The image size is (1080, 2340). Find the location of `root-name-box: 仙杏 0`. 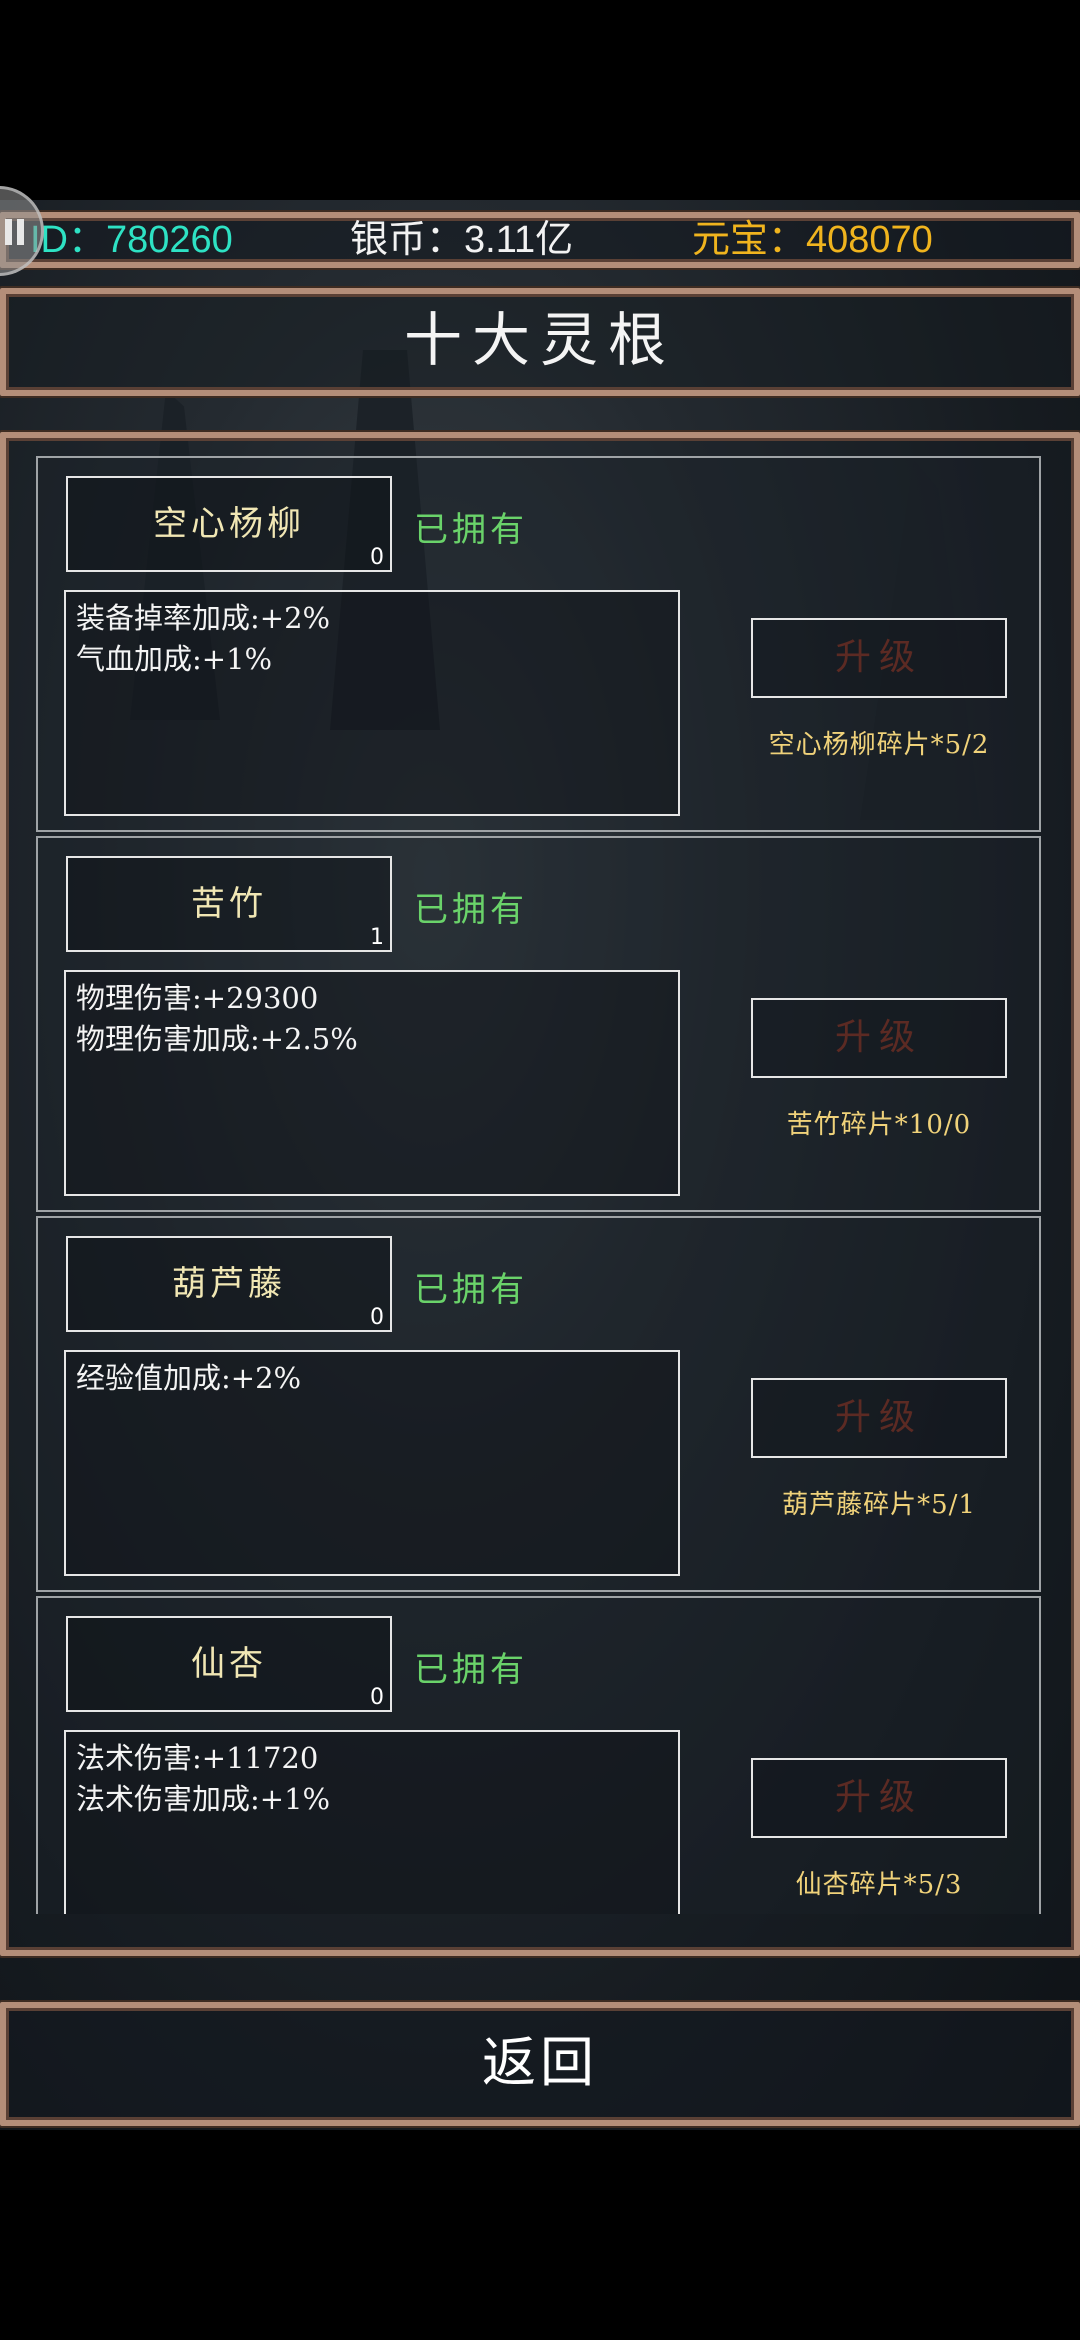

root-name-box: 仙杏 0 is located at coordinates (229, 1664).